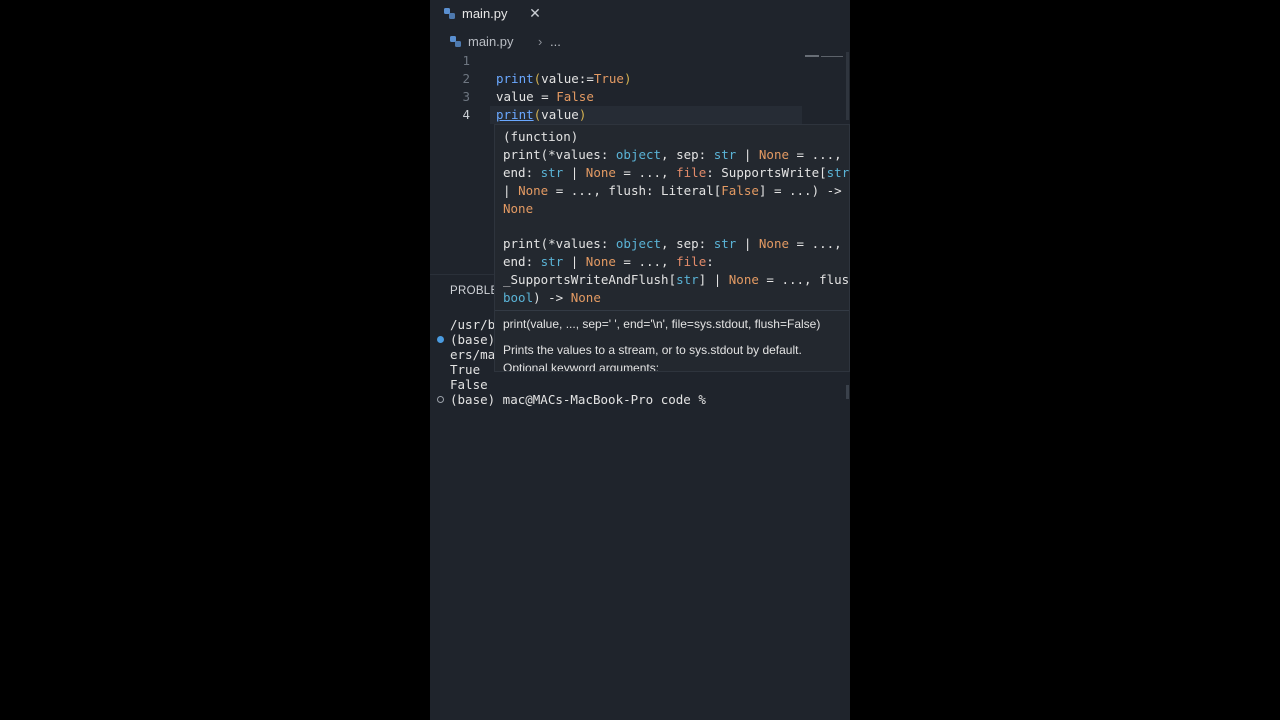  I want to click on close-tab-icon: ✕, so click(535, 13).